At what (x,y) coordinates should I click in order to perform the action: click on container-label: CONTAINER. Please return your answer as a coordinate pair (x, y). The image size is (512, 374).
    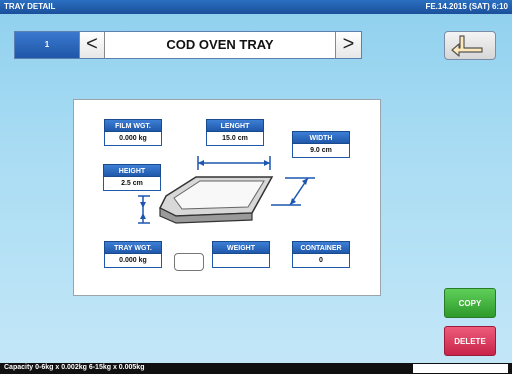
    Looking at the image, I should click on (321, 247).